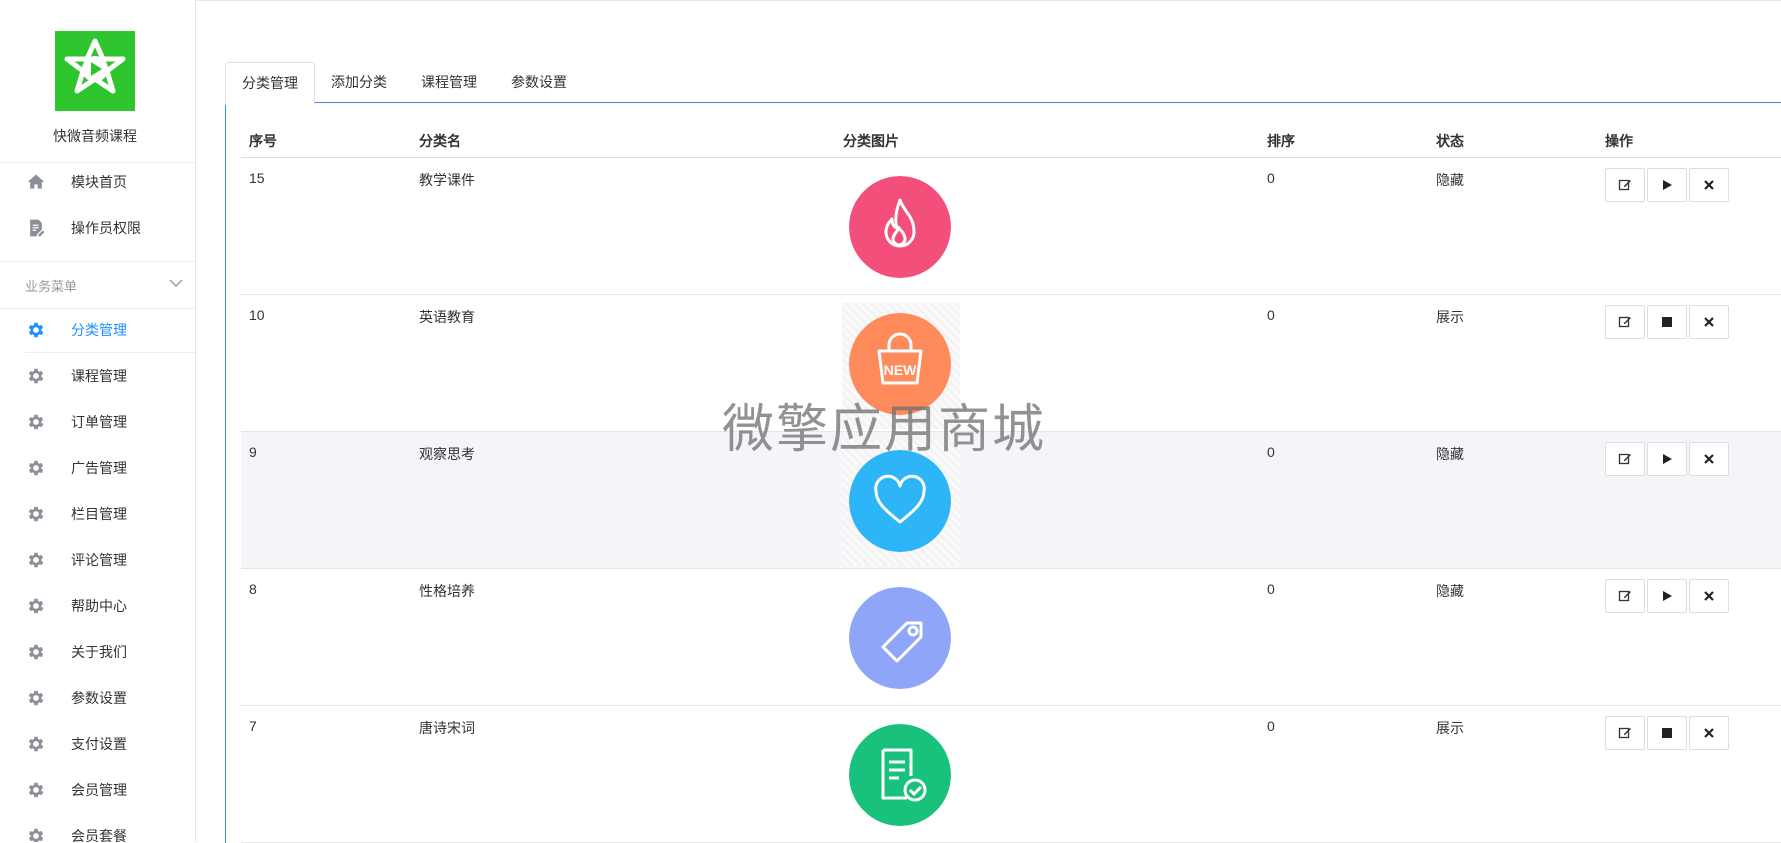 The width and height of the screenshot is (1781, 843). I want to click on column-header: 分类图片, so click(871, 141).